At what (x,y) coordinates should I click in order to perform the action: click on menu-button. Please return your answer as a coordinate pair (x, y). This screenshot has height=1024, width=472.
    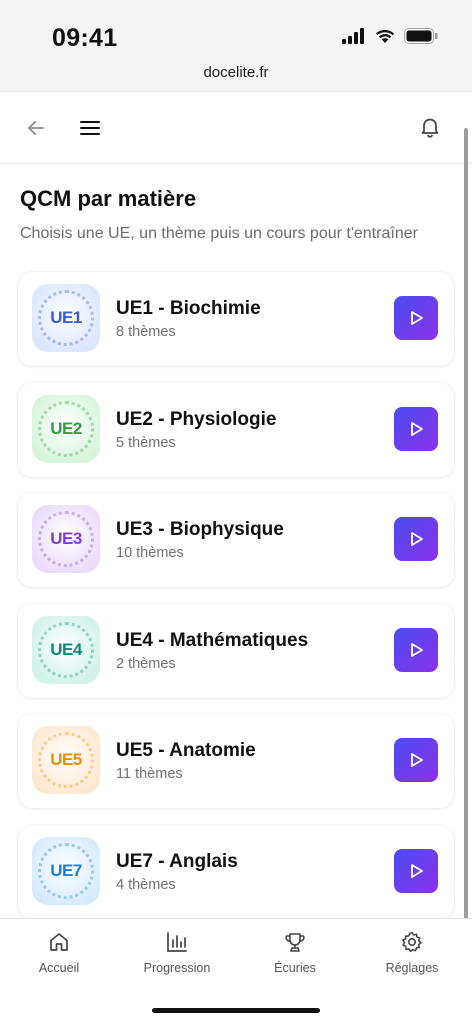
    Looking at the image, I should click on (90, 128).